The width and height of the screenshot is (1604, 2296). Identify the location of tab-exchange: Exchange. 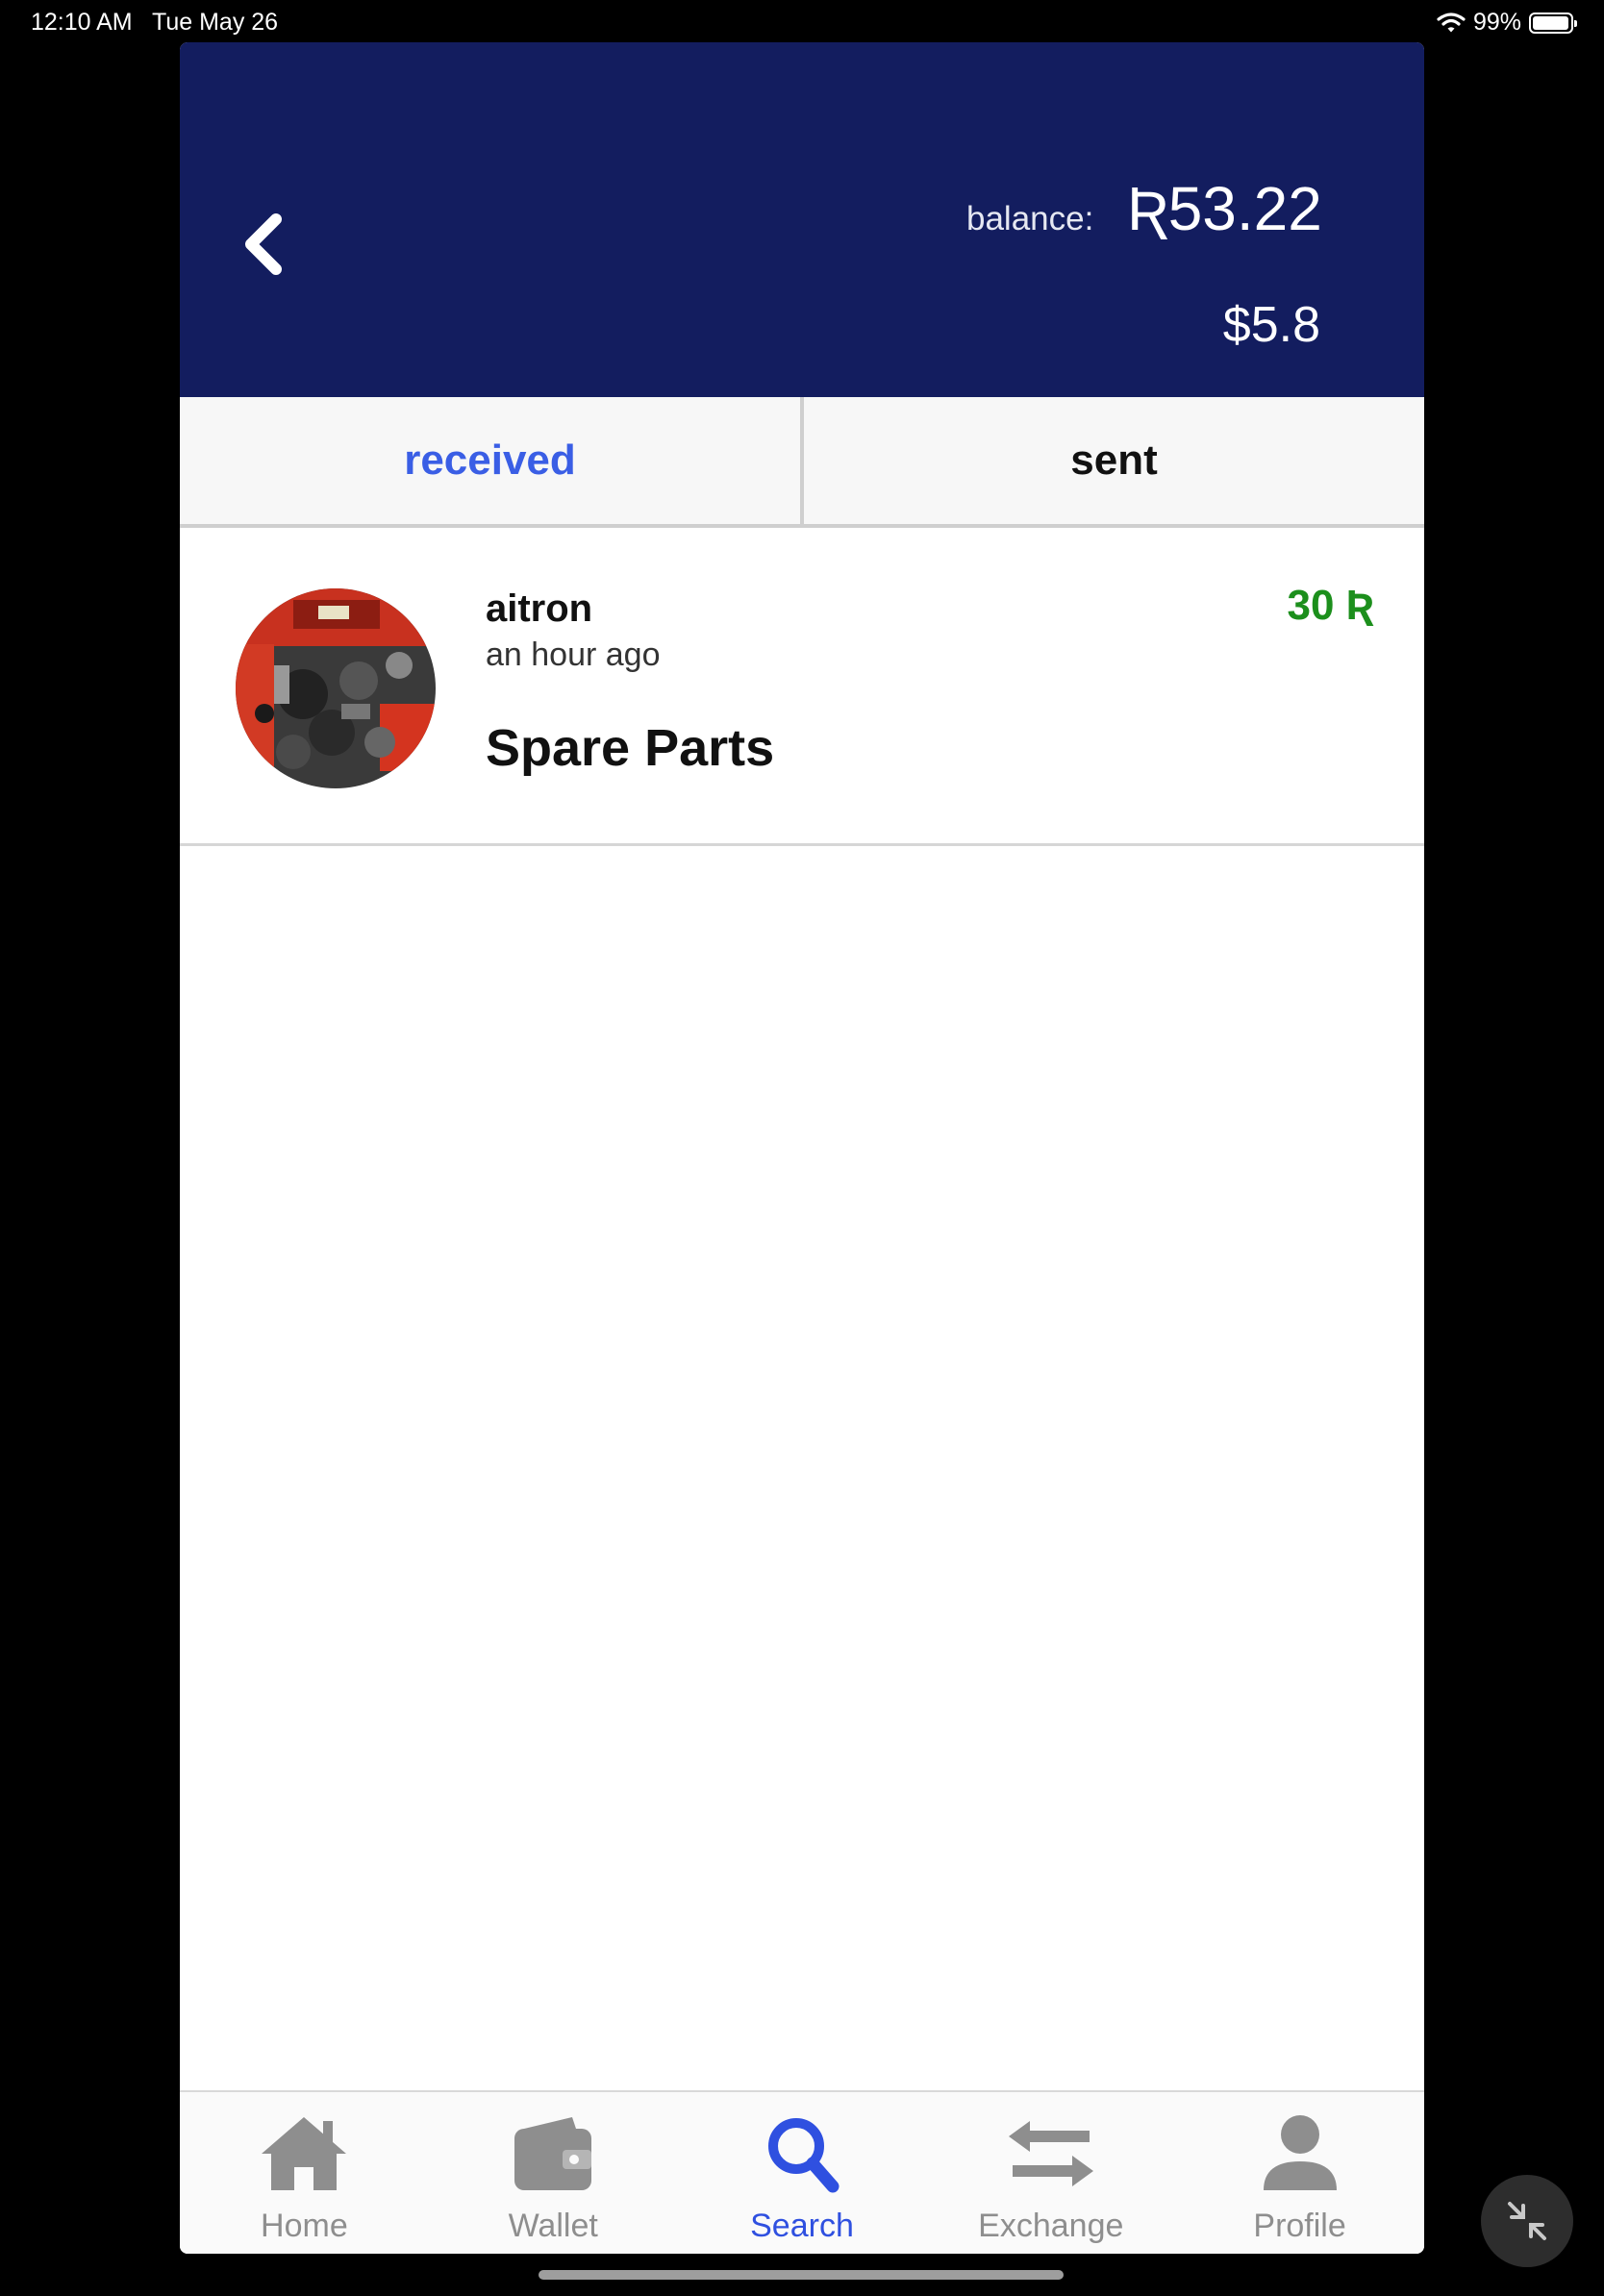
(1050, 2173).